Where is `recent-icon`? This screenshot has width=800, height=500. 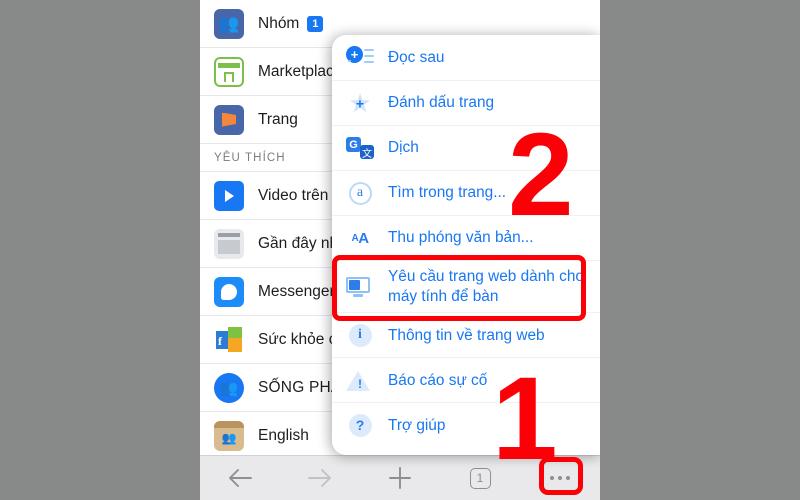 recent-icon is located at coordinates (229, 243).